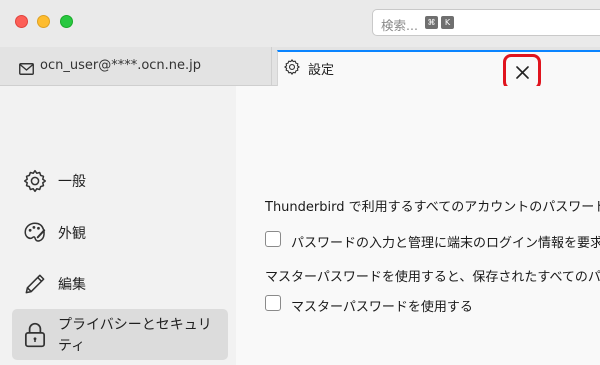 This screenshot has height=365, width=600. I want to click on tab-mail-label: ocn_user@****.ocn.ne.jp, so click(121, 65).